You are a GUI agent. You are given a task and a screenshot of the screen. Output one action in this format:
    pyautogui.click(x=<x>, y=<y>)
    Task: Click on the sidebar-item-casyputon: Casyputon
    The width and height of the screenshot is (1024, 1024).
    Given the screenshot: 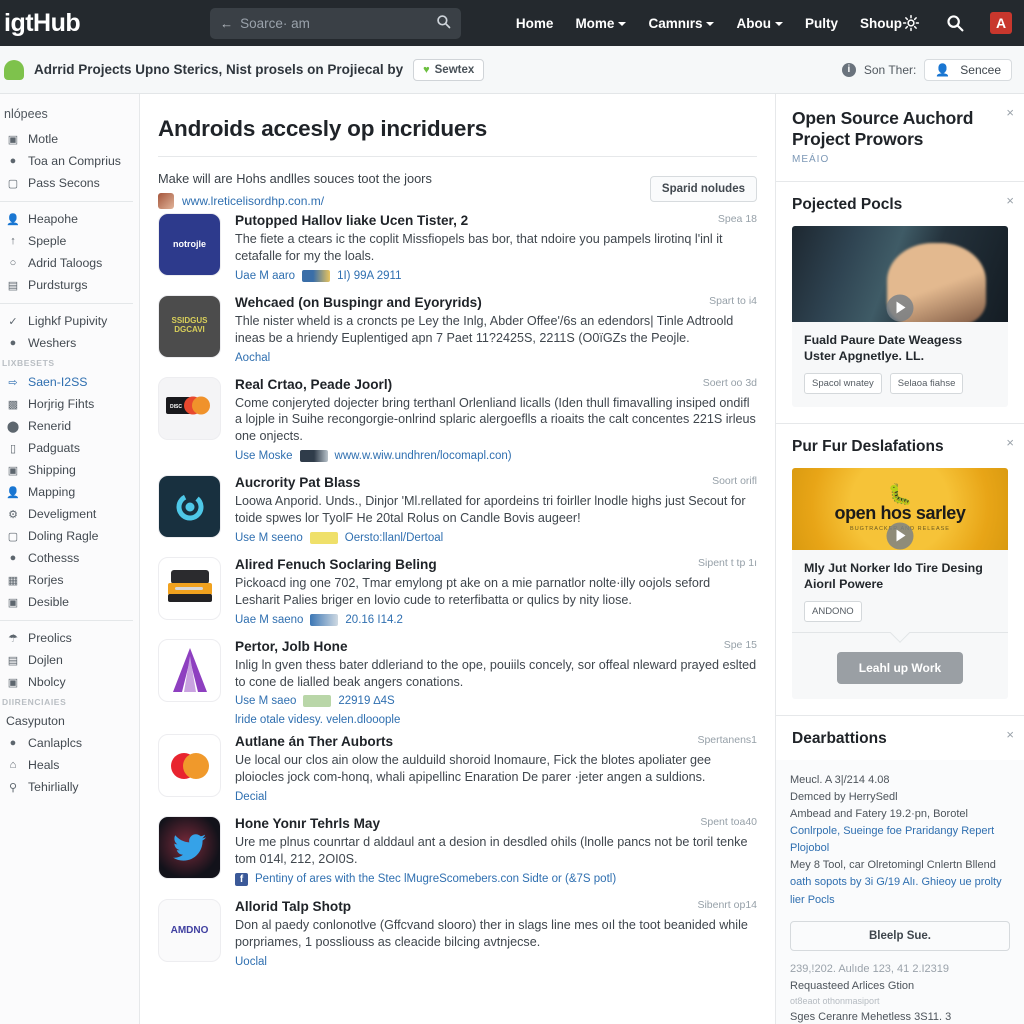 What is the action you would take?
    pyautogui.click(x=69, y=721)
    